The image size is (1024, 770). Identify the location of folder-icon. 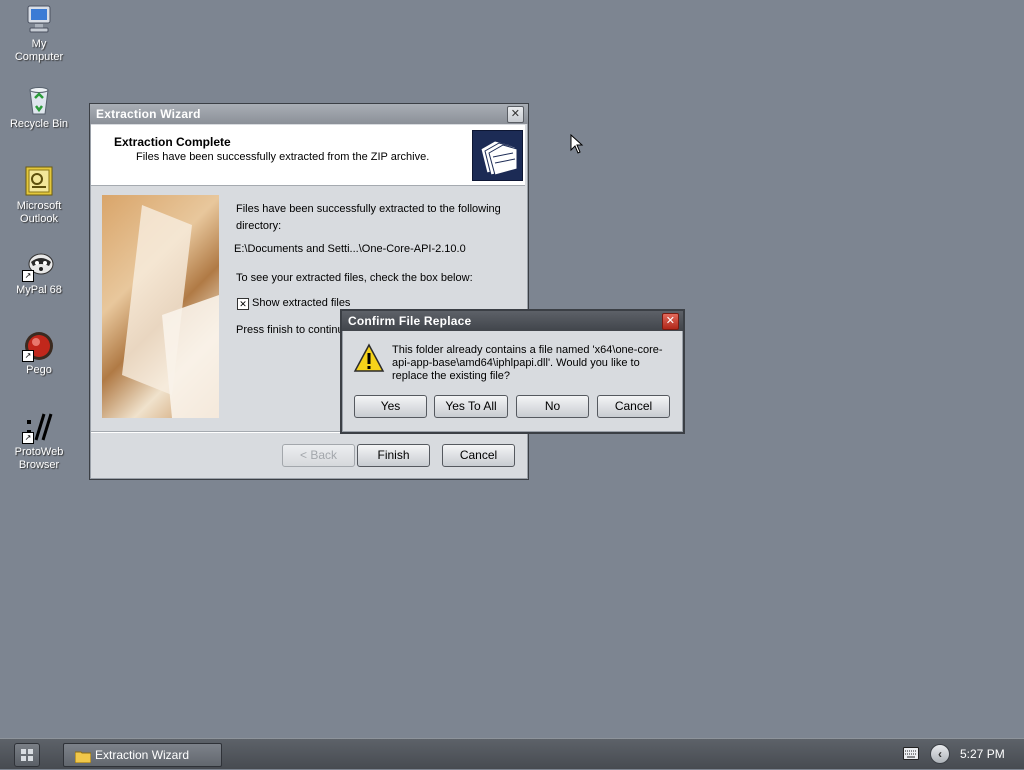
(83, 756).